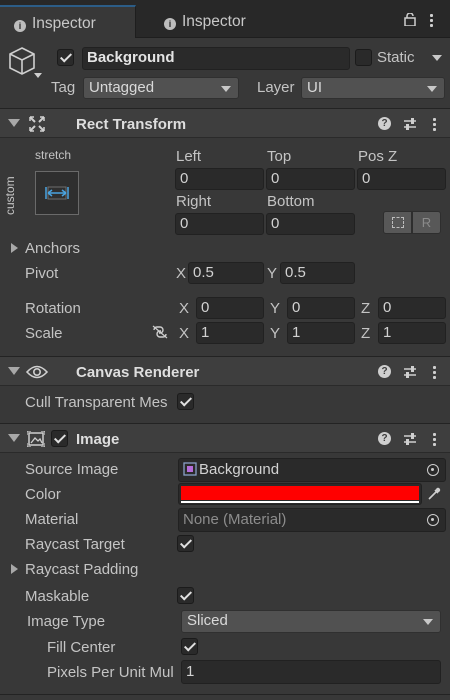  I want to click on pixels-per-unit-label: Pixels Per Unit Mul, so click(110, 672).